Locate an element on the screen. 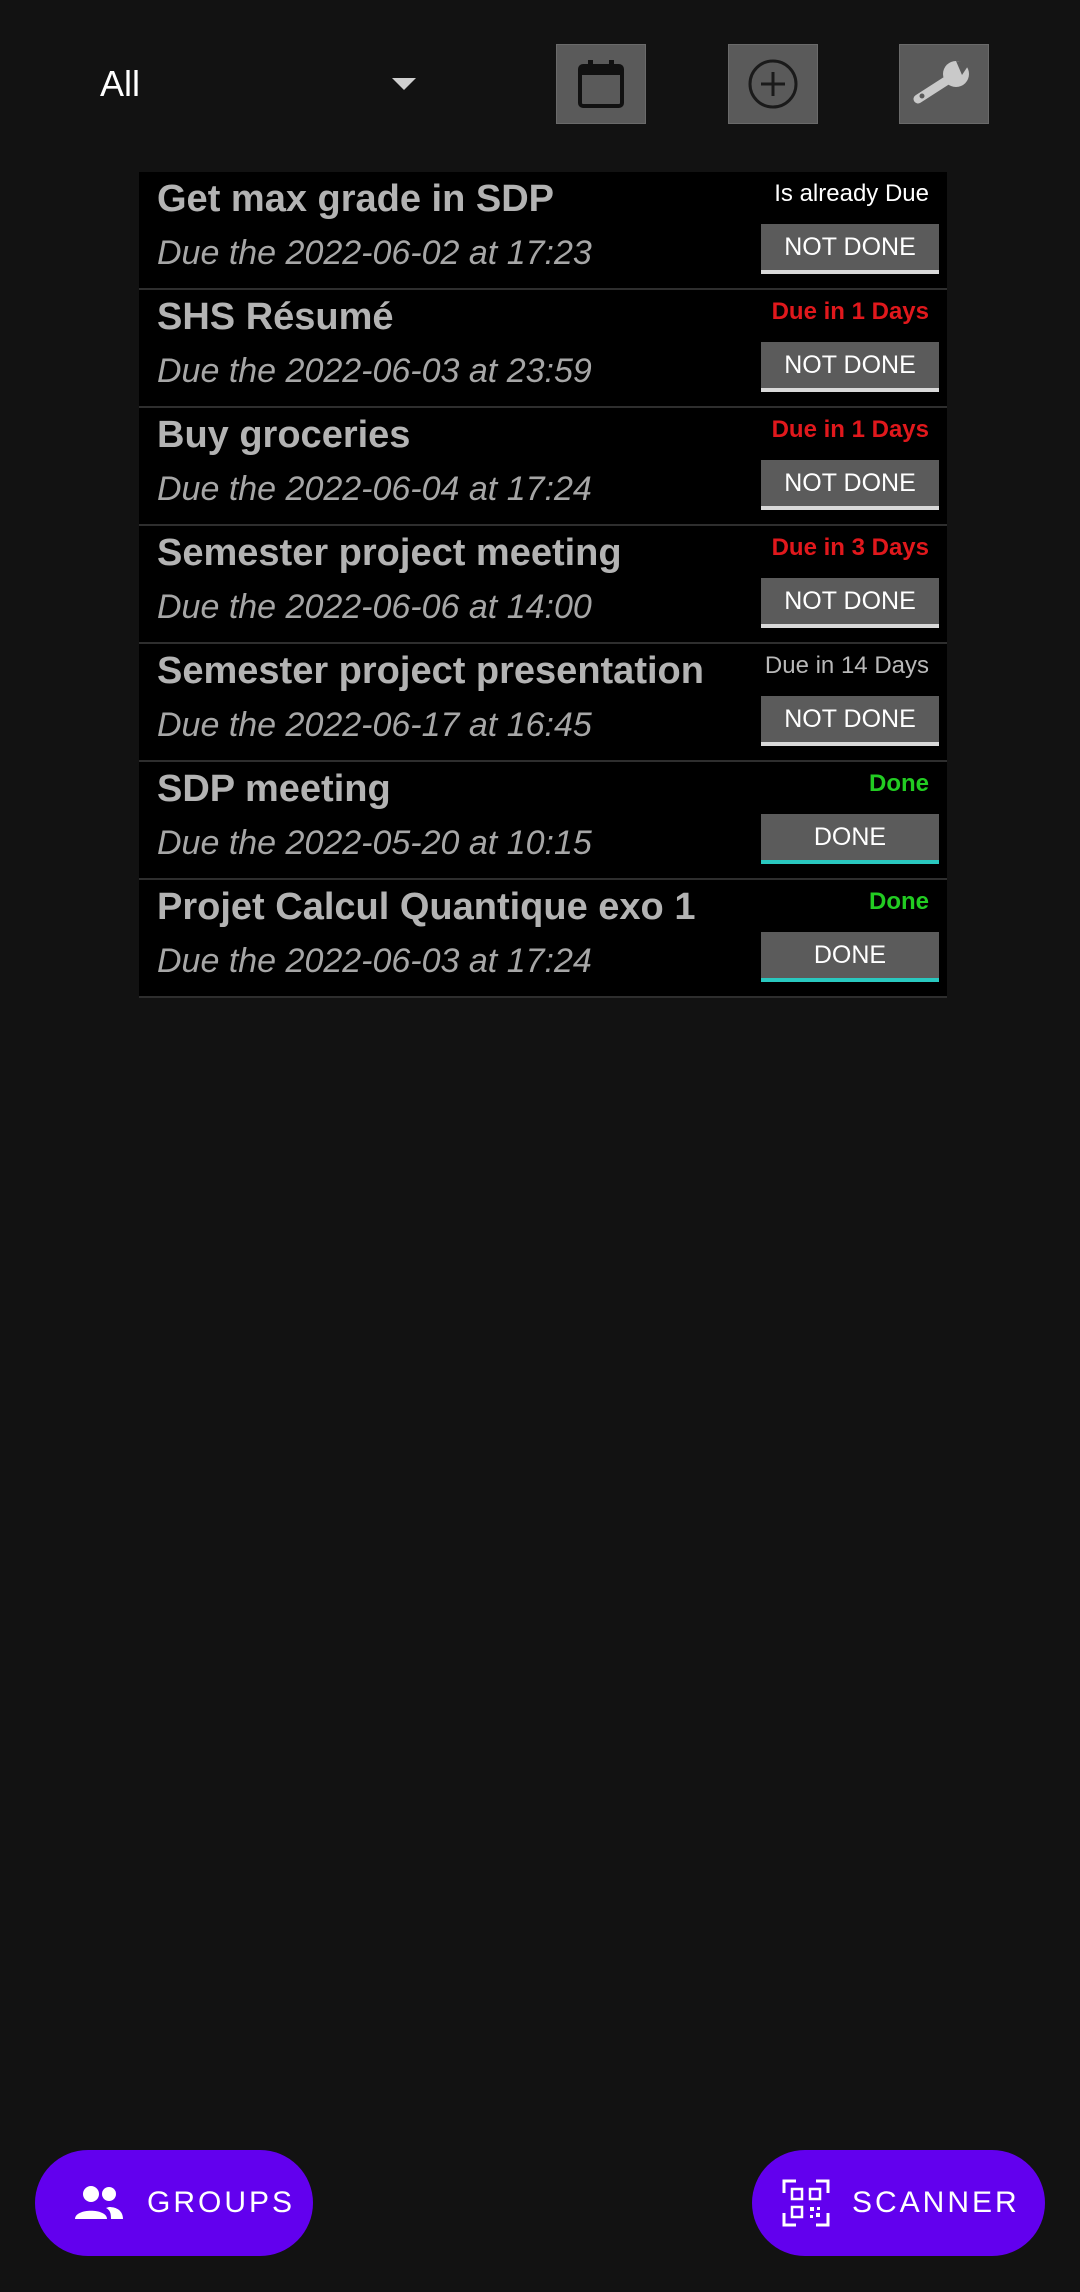 This screenshot has height=2292, width=1080. task-status: Due in 3 Days is located at coordinates (850, 547).